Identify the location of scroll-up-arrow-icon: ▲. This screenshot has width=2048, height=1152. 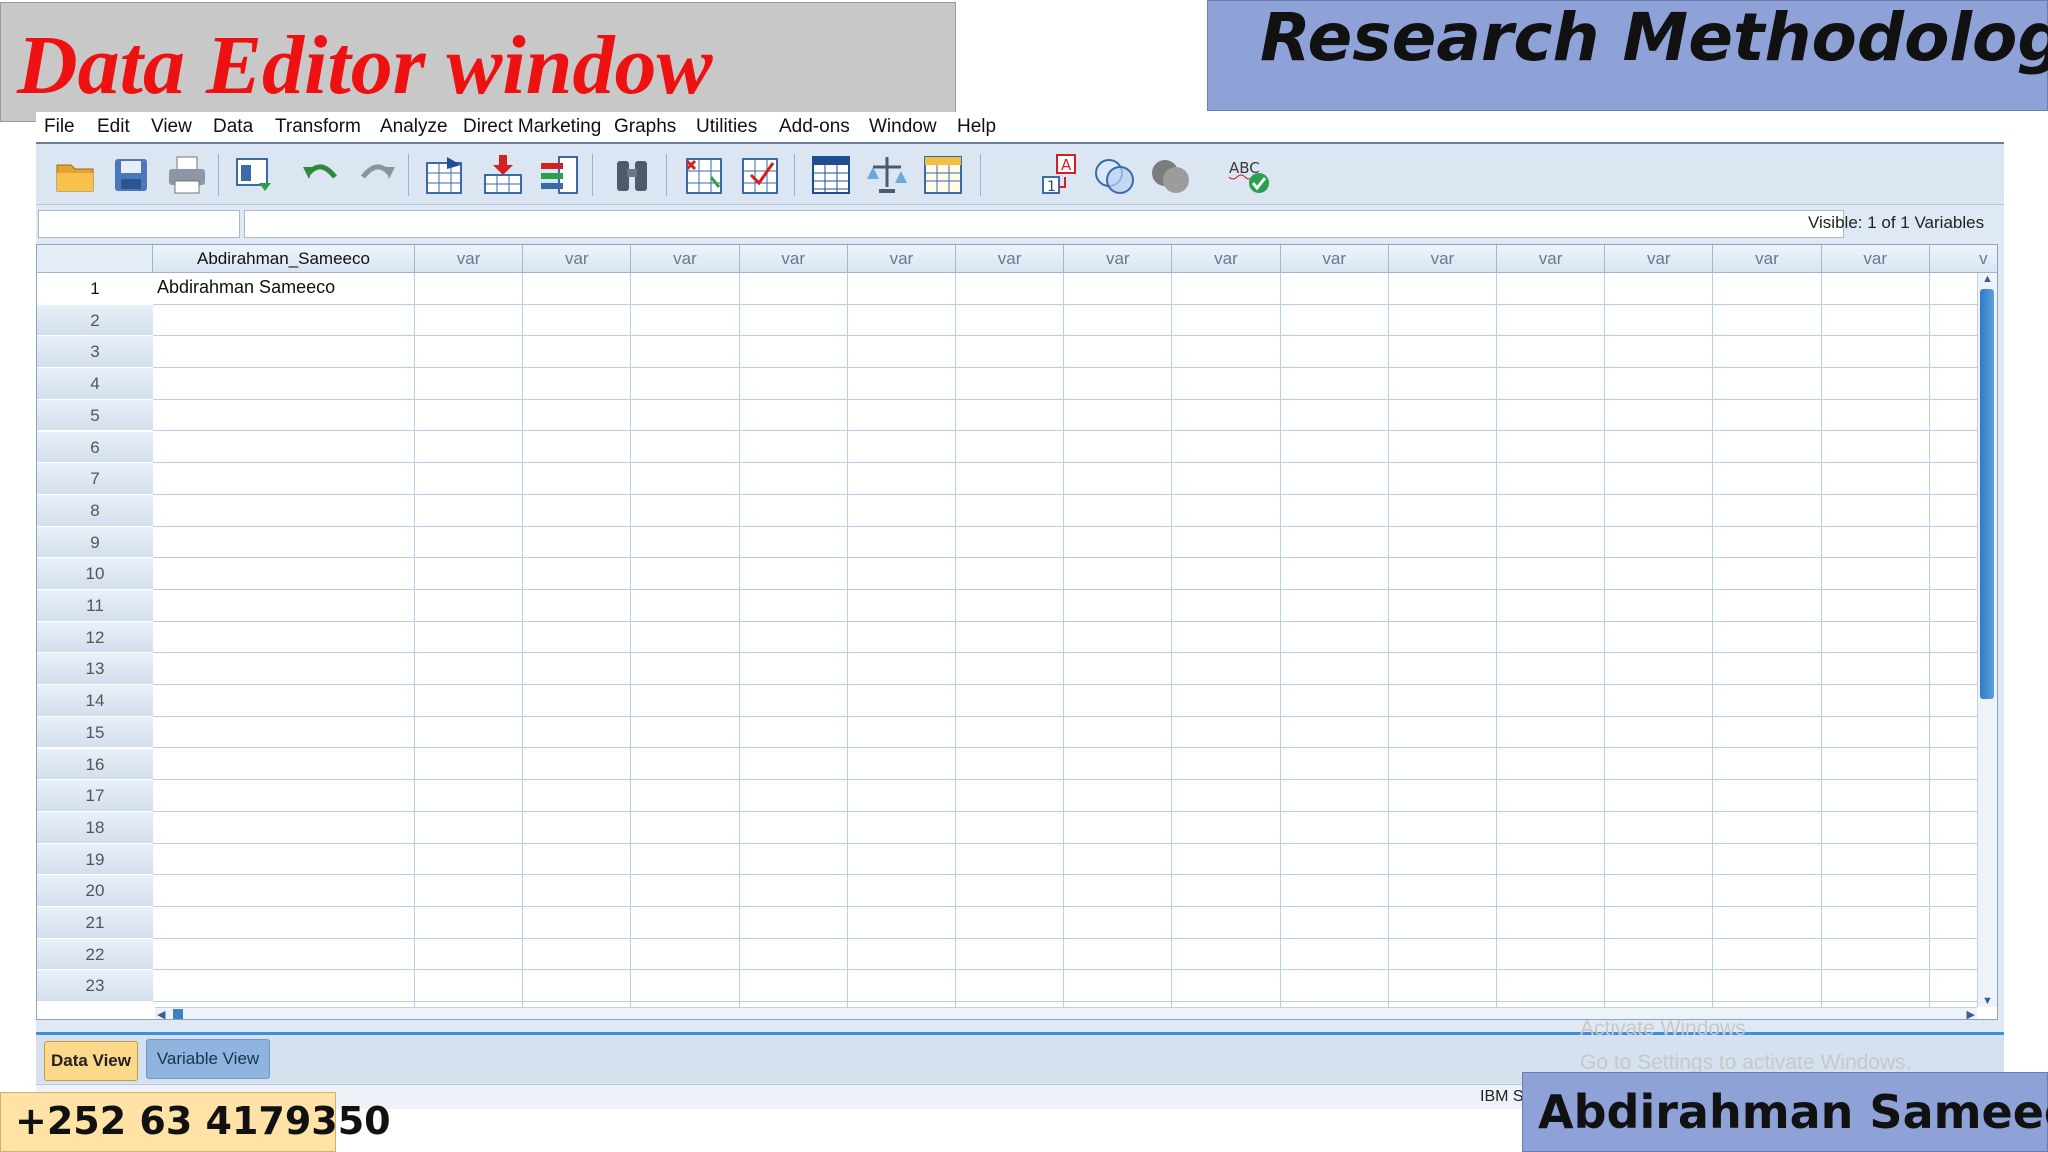
(1987, 279).